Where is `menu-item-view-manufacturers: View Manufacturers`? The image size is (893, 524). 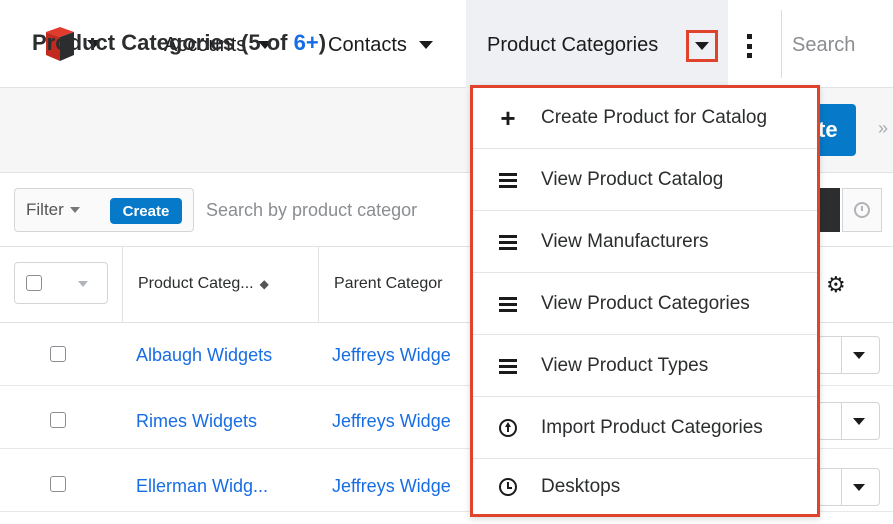 menu-item-view-manufacturers: View Manufacturers is located at coordinates (645, 242).